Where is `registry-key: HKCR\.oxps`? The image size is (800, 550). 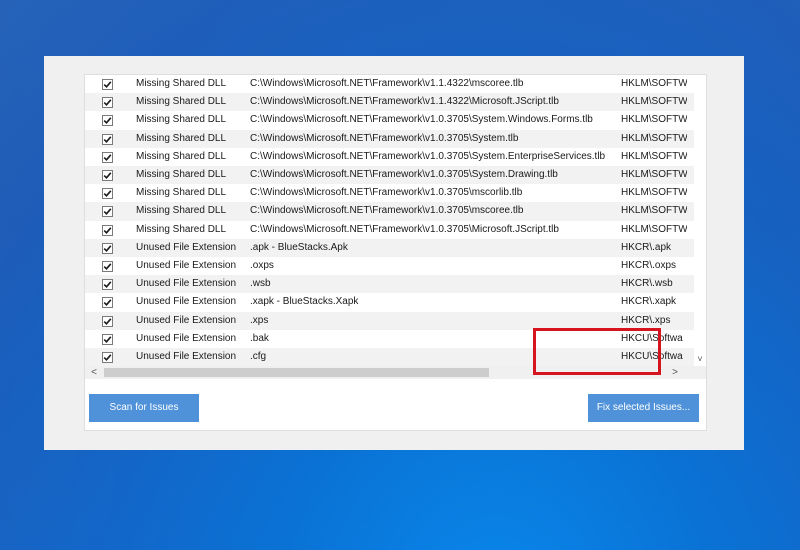 registry-key: HKCR\.oxps is located at coordinates (649, 265).